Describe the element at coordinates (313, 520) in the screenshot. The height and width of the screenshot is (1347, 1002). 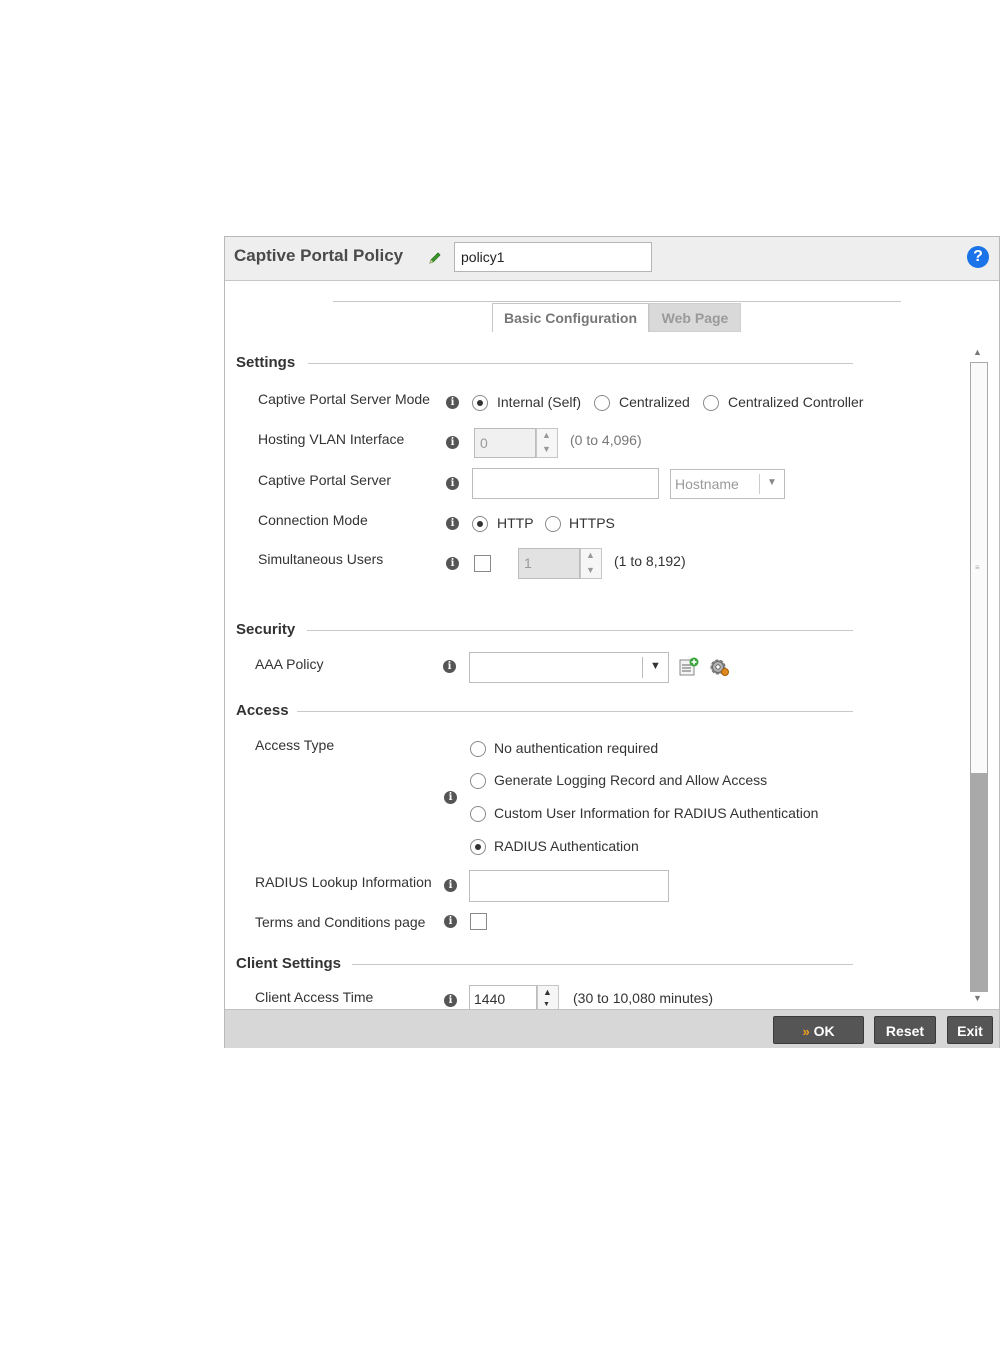
I see `connection-mode-label: Connection Mode` at that location.